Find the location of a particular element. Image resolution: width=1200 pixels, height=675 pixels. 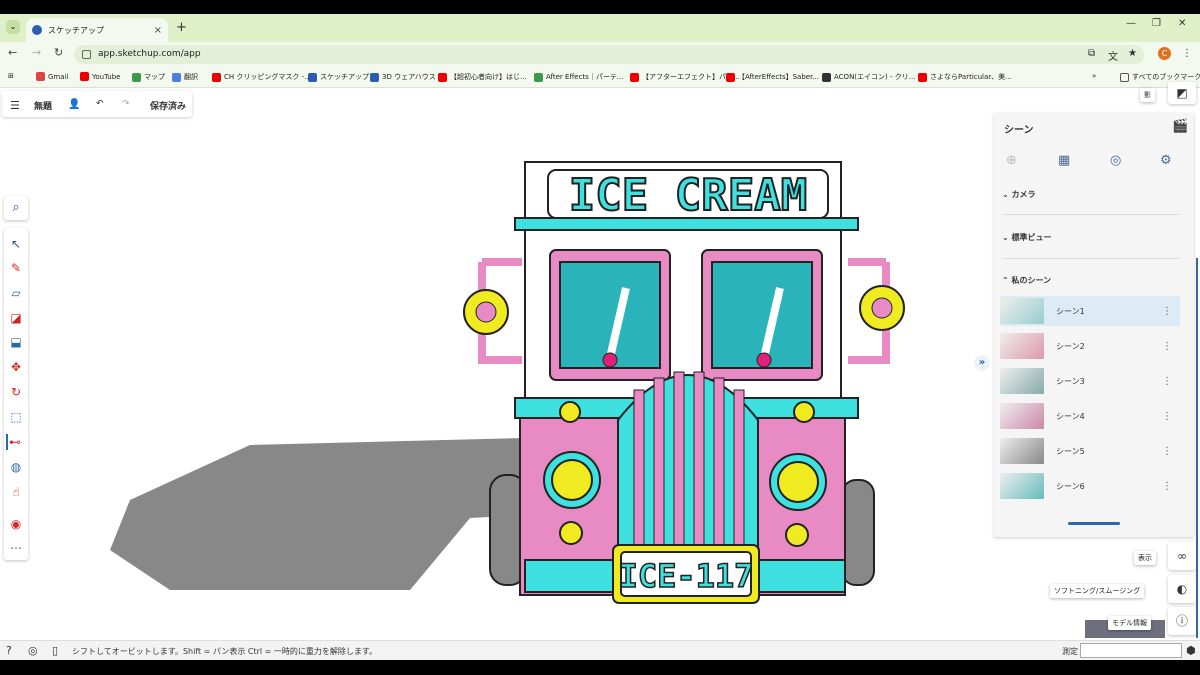

section-my-scenes: ⌃ 私のシーン is located at coordinates (1026, 280).